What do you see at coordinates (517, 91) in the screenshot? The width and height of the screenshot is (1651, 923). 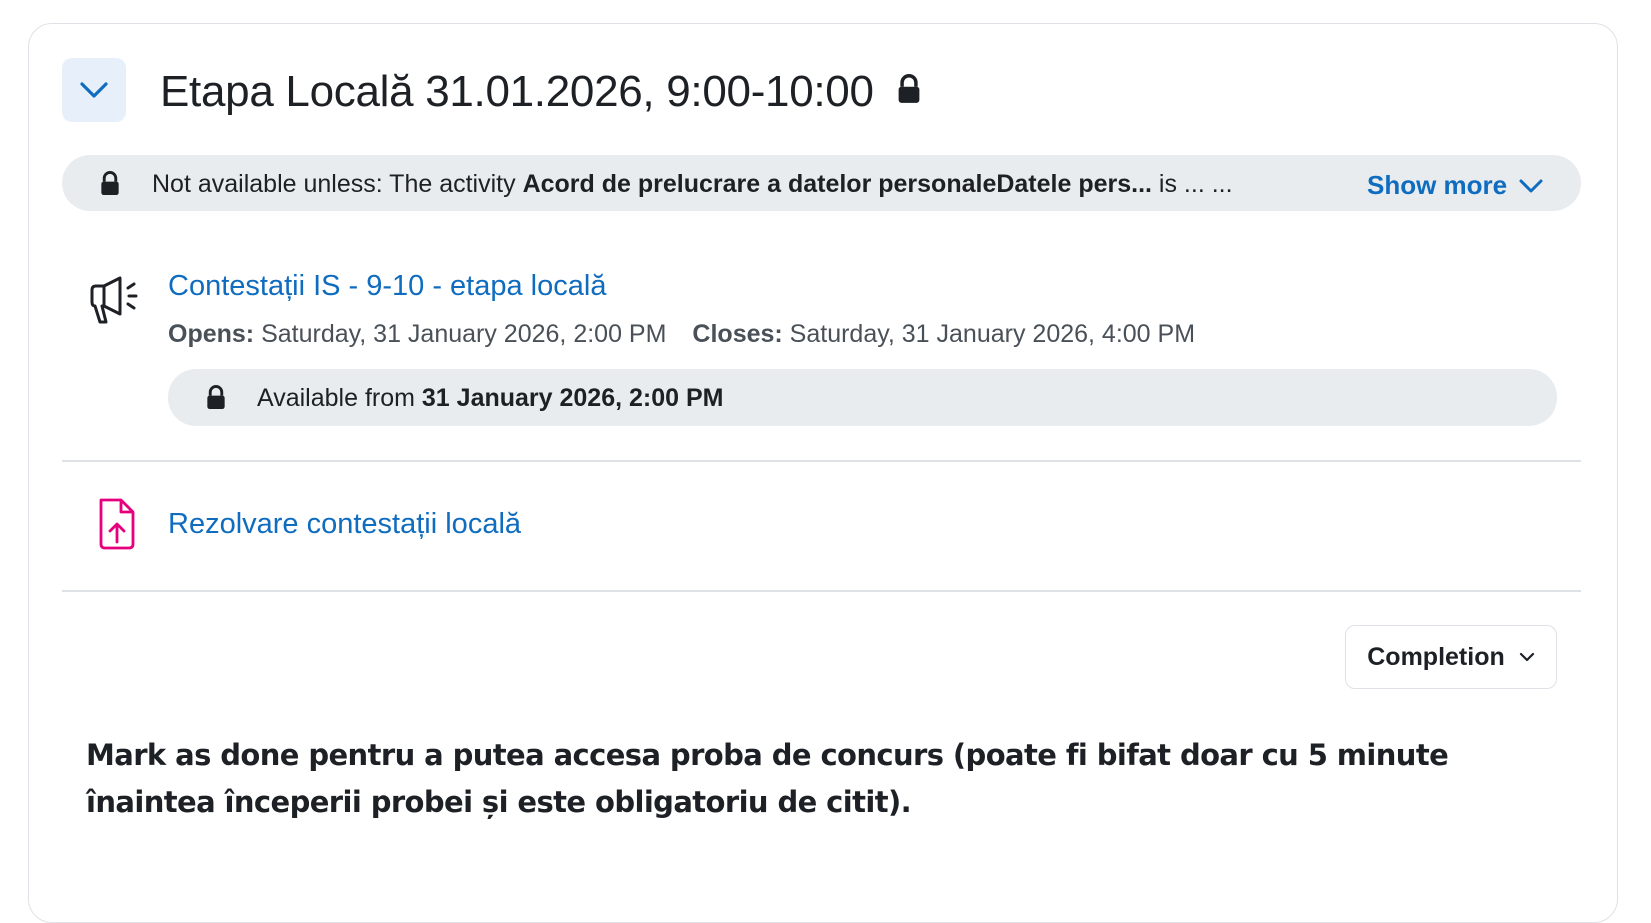 I see `section-title: Etapa Locală 31.01.2026, 9:00-10:00` at bounding box center [517, 91].